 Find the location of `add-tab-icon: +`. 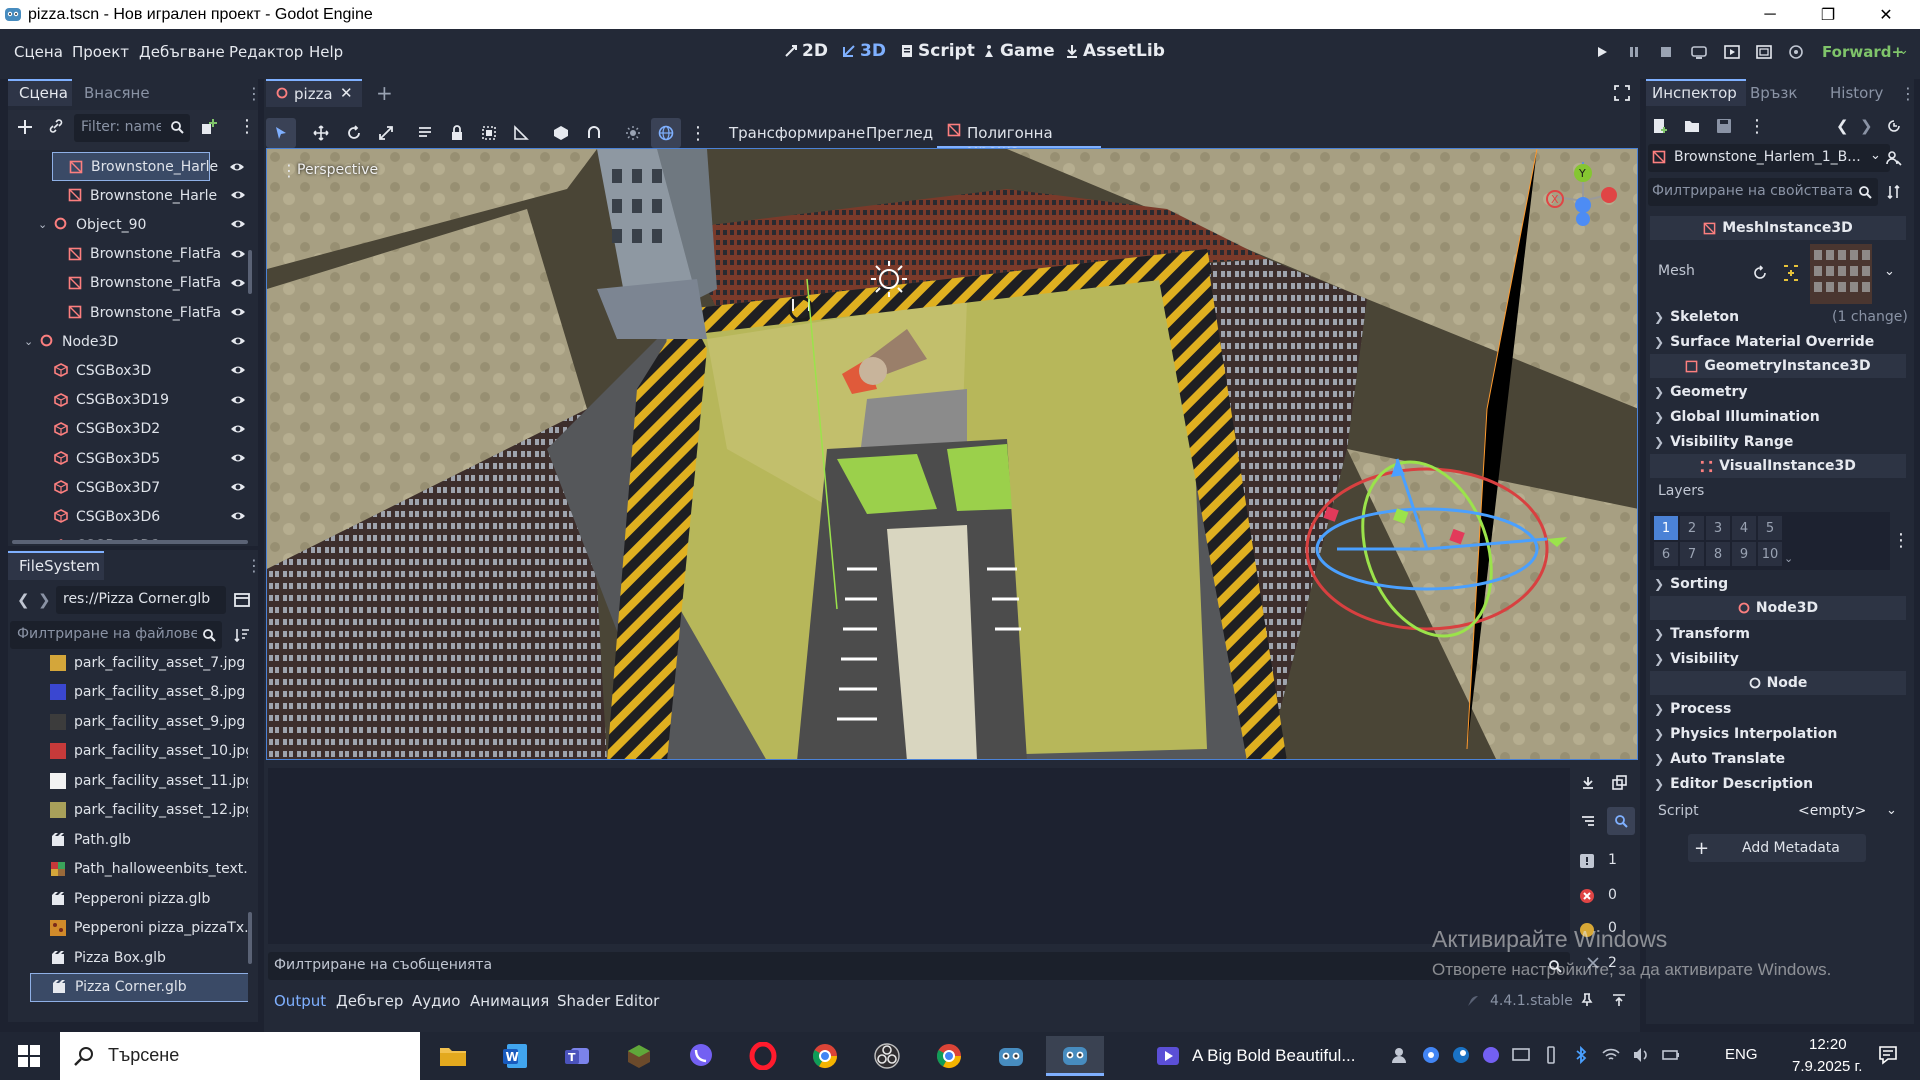

add-tab-icon: + is located at coordinates (384, 93).